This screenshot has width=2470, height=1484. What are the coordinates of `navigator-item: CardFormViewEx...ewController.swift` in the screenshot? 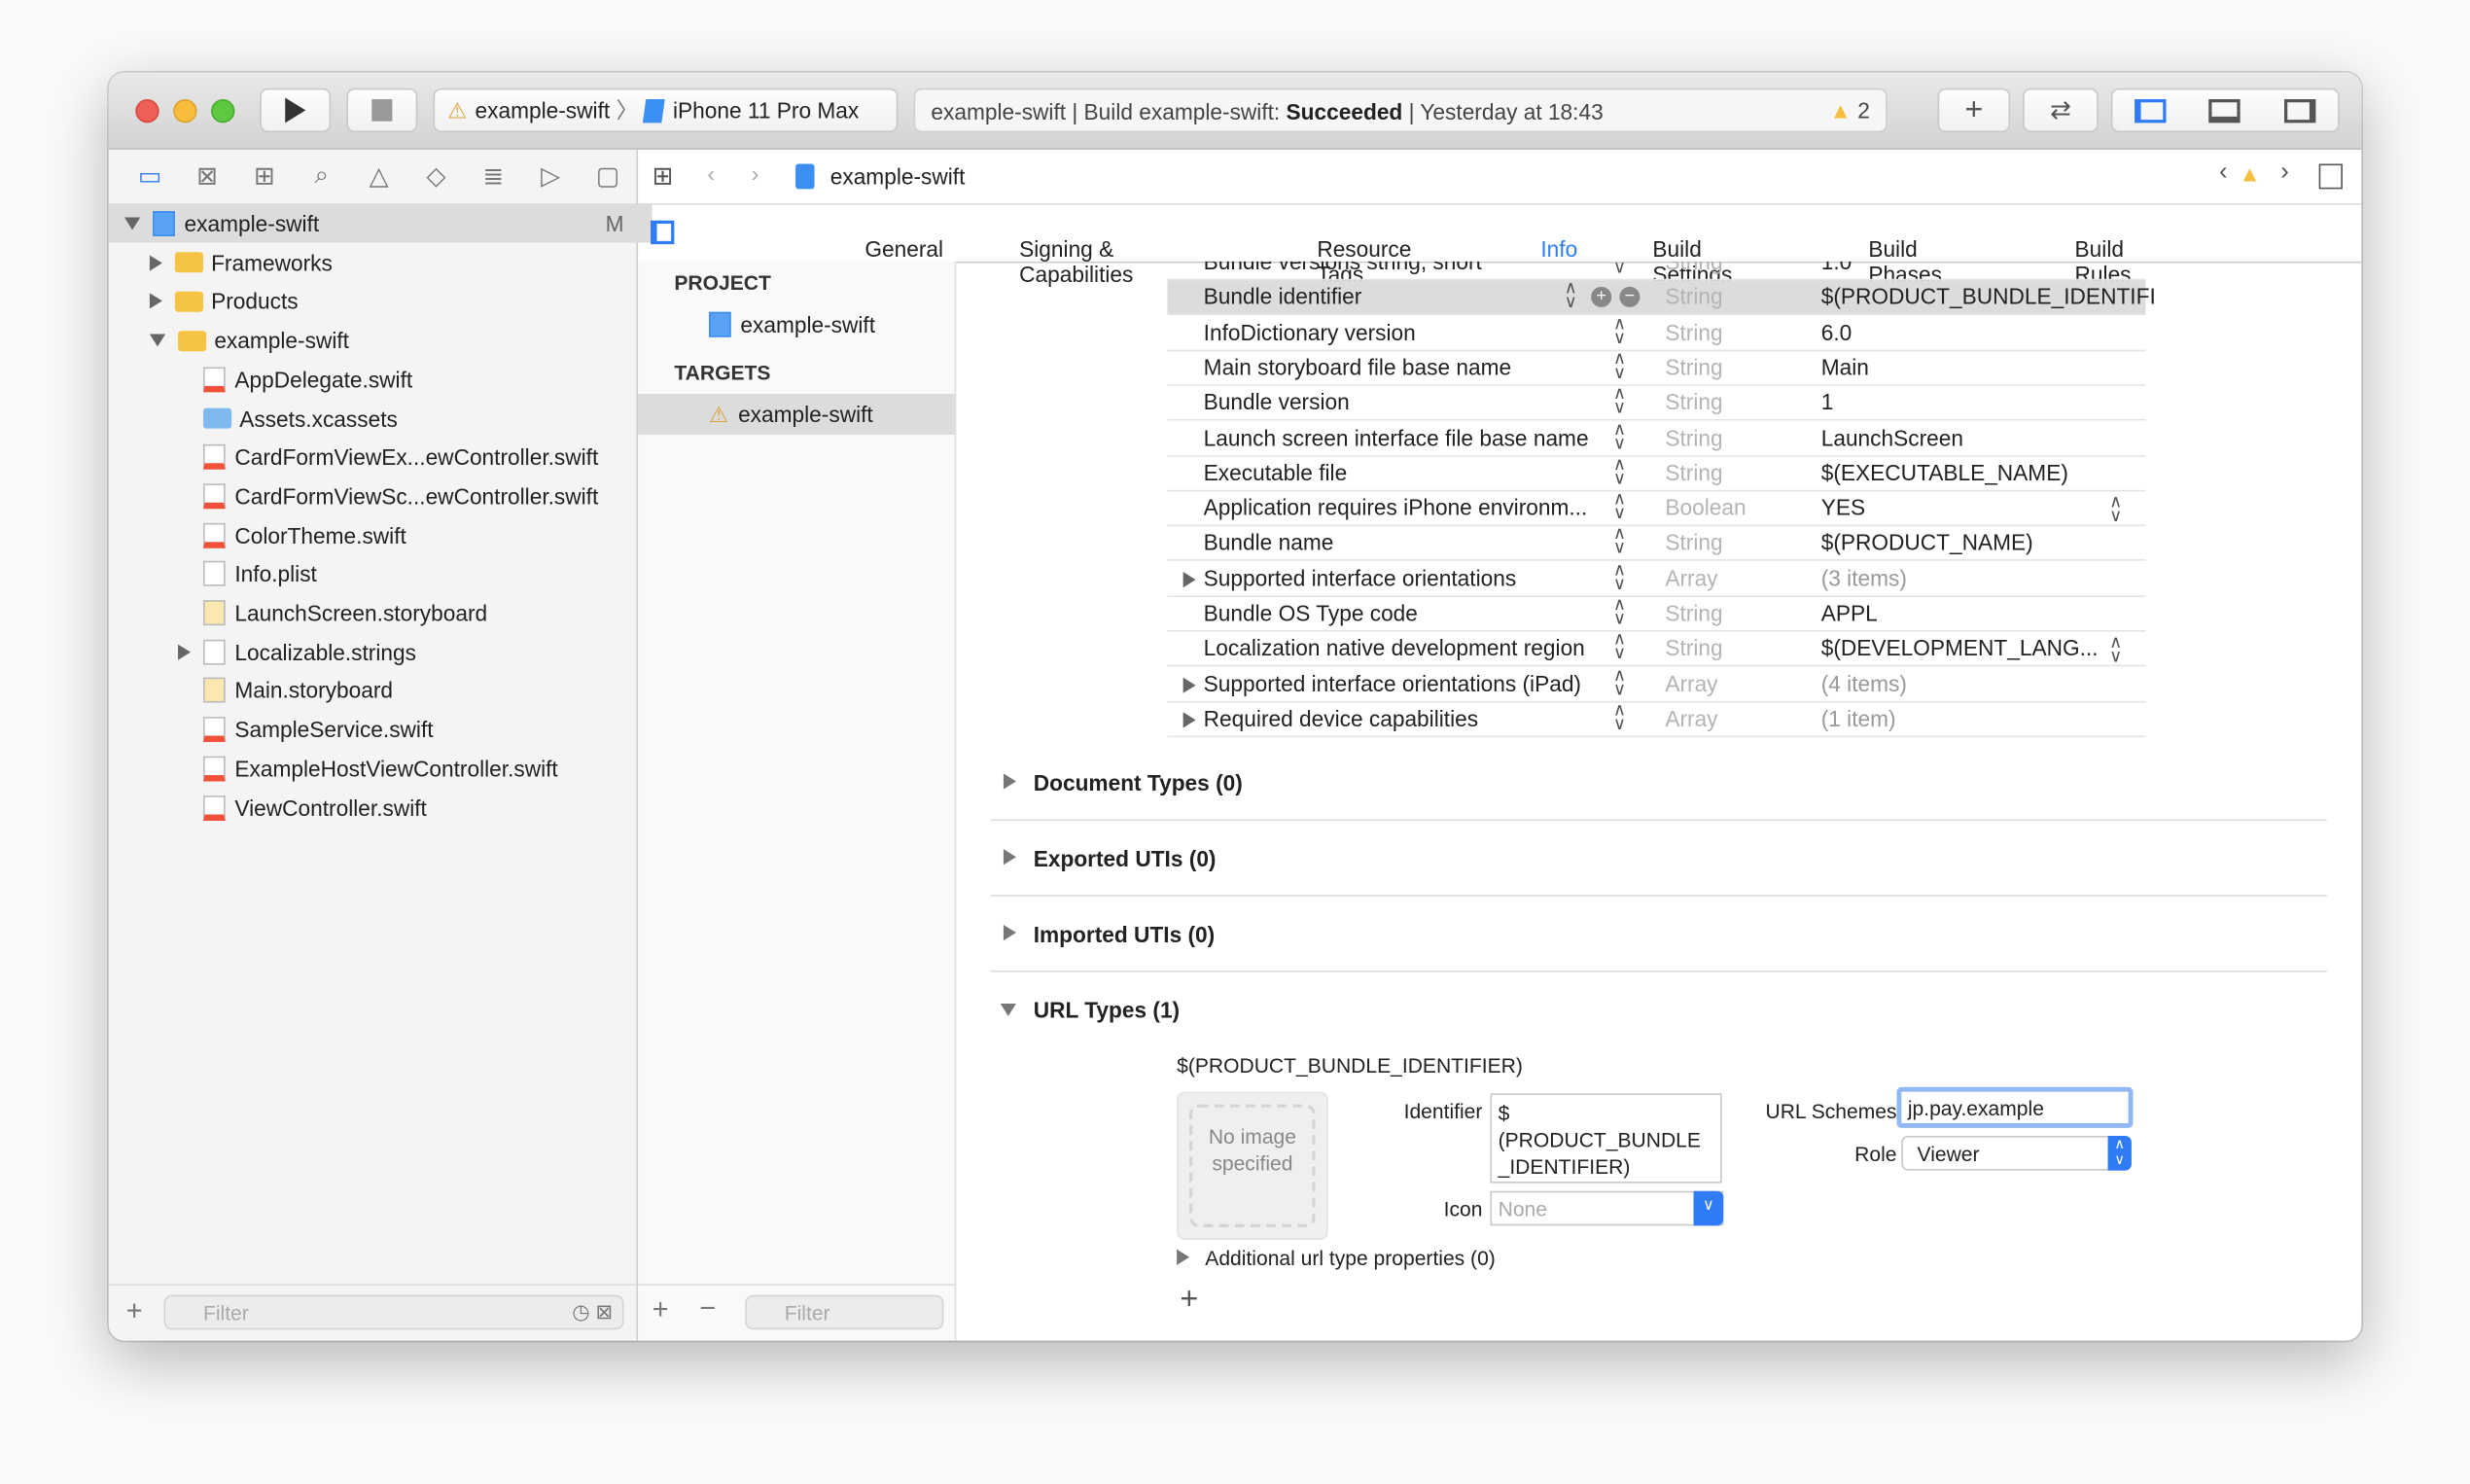 It's located at (407, 458).